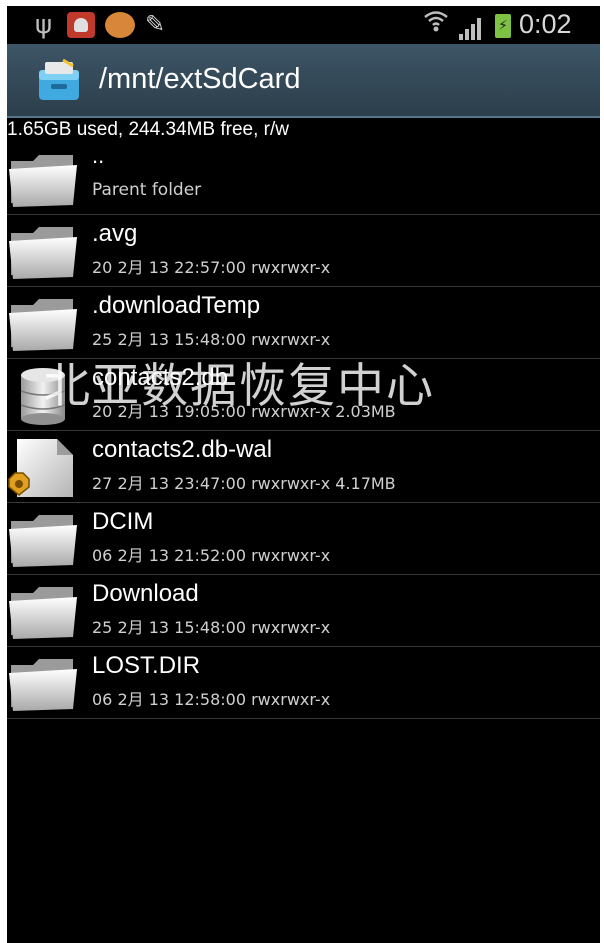 The height and width of the screenshot is (943, 604). I want to click on file-meta: 06 2月 13 21:52:00 rwxrwxr-x, so click(211, 555).